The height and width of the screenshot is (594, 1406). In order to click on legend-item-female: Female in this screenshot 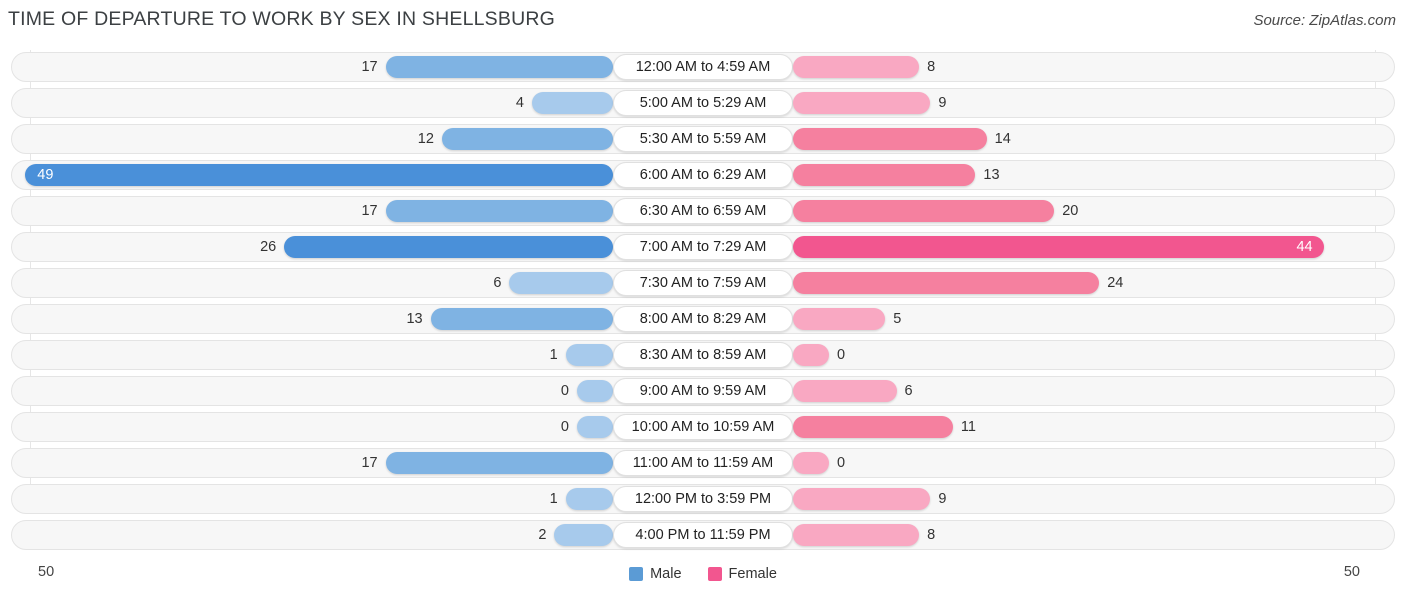, I will do `click(742, 574)`.